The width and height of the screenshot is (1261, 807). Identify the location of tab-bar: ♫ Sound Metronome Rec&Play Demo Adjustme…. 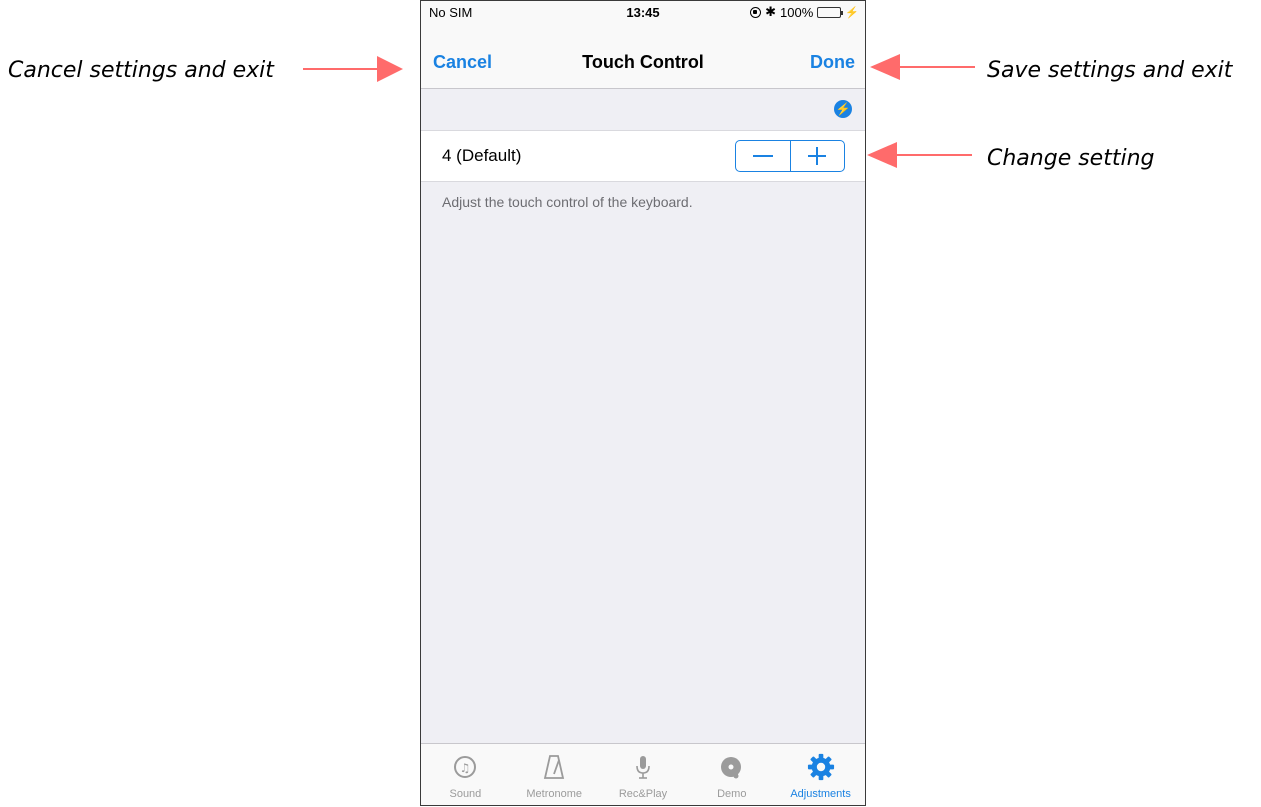
(643, 774).